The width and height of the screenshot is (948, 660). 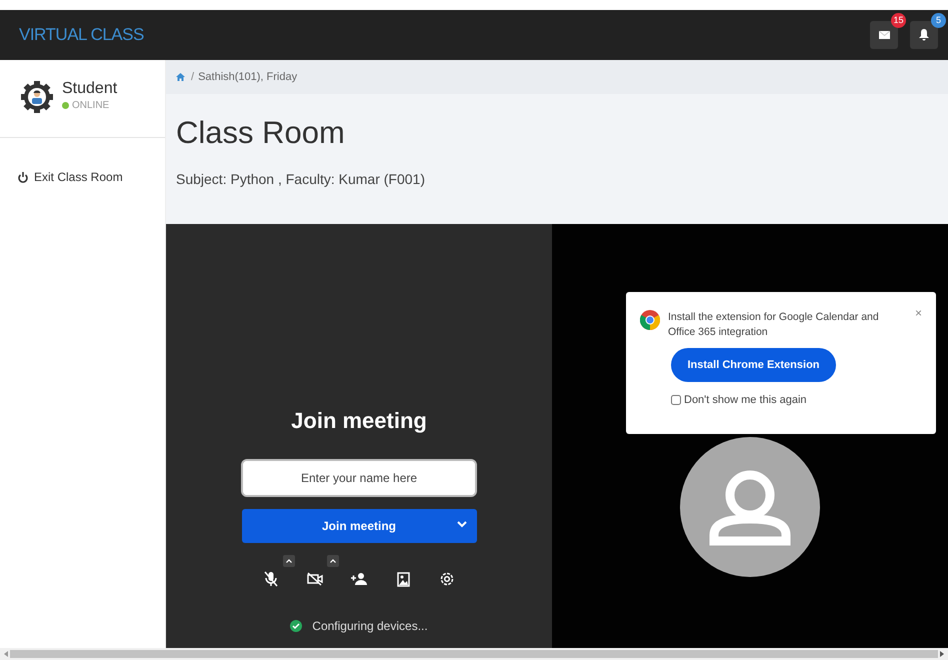 I want to click on add-person-icon, so click(x=359, y=579).